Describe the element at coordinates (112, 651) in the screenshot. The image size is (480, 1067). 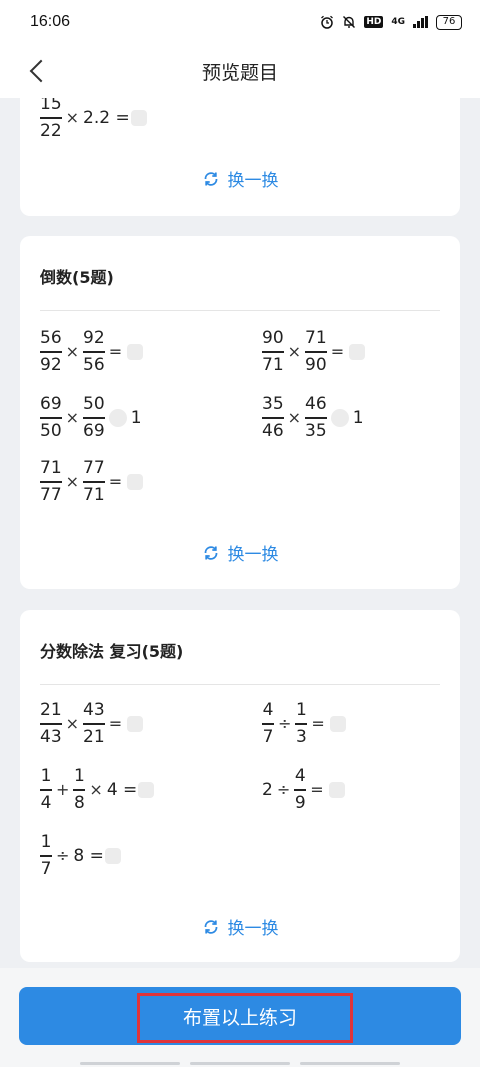
I see `section-title: 分数除法 复习(5题)` at that location.